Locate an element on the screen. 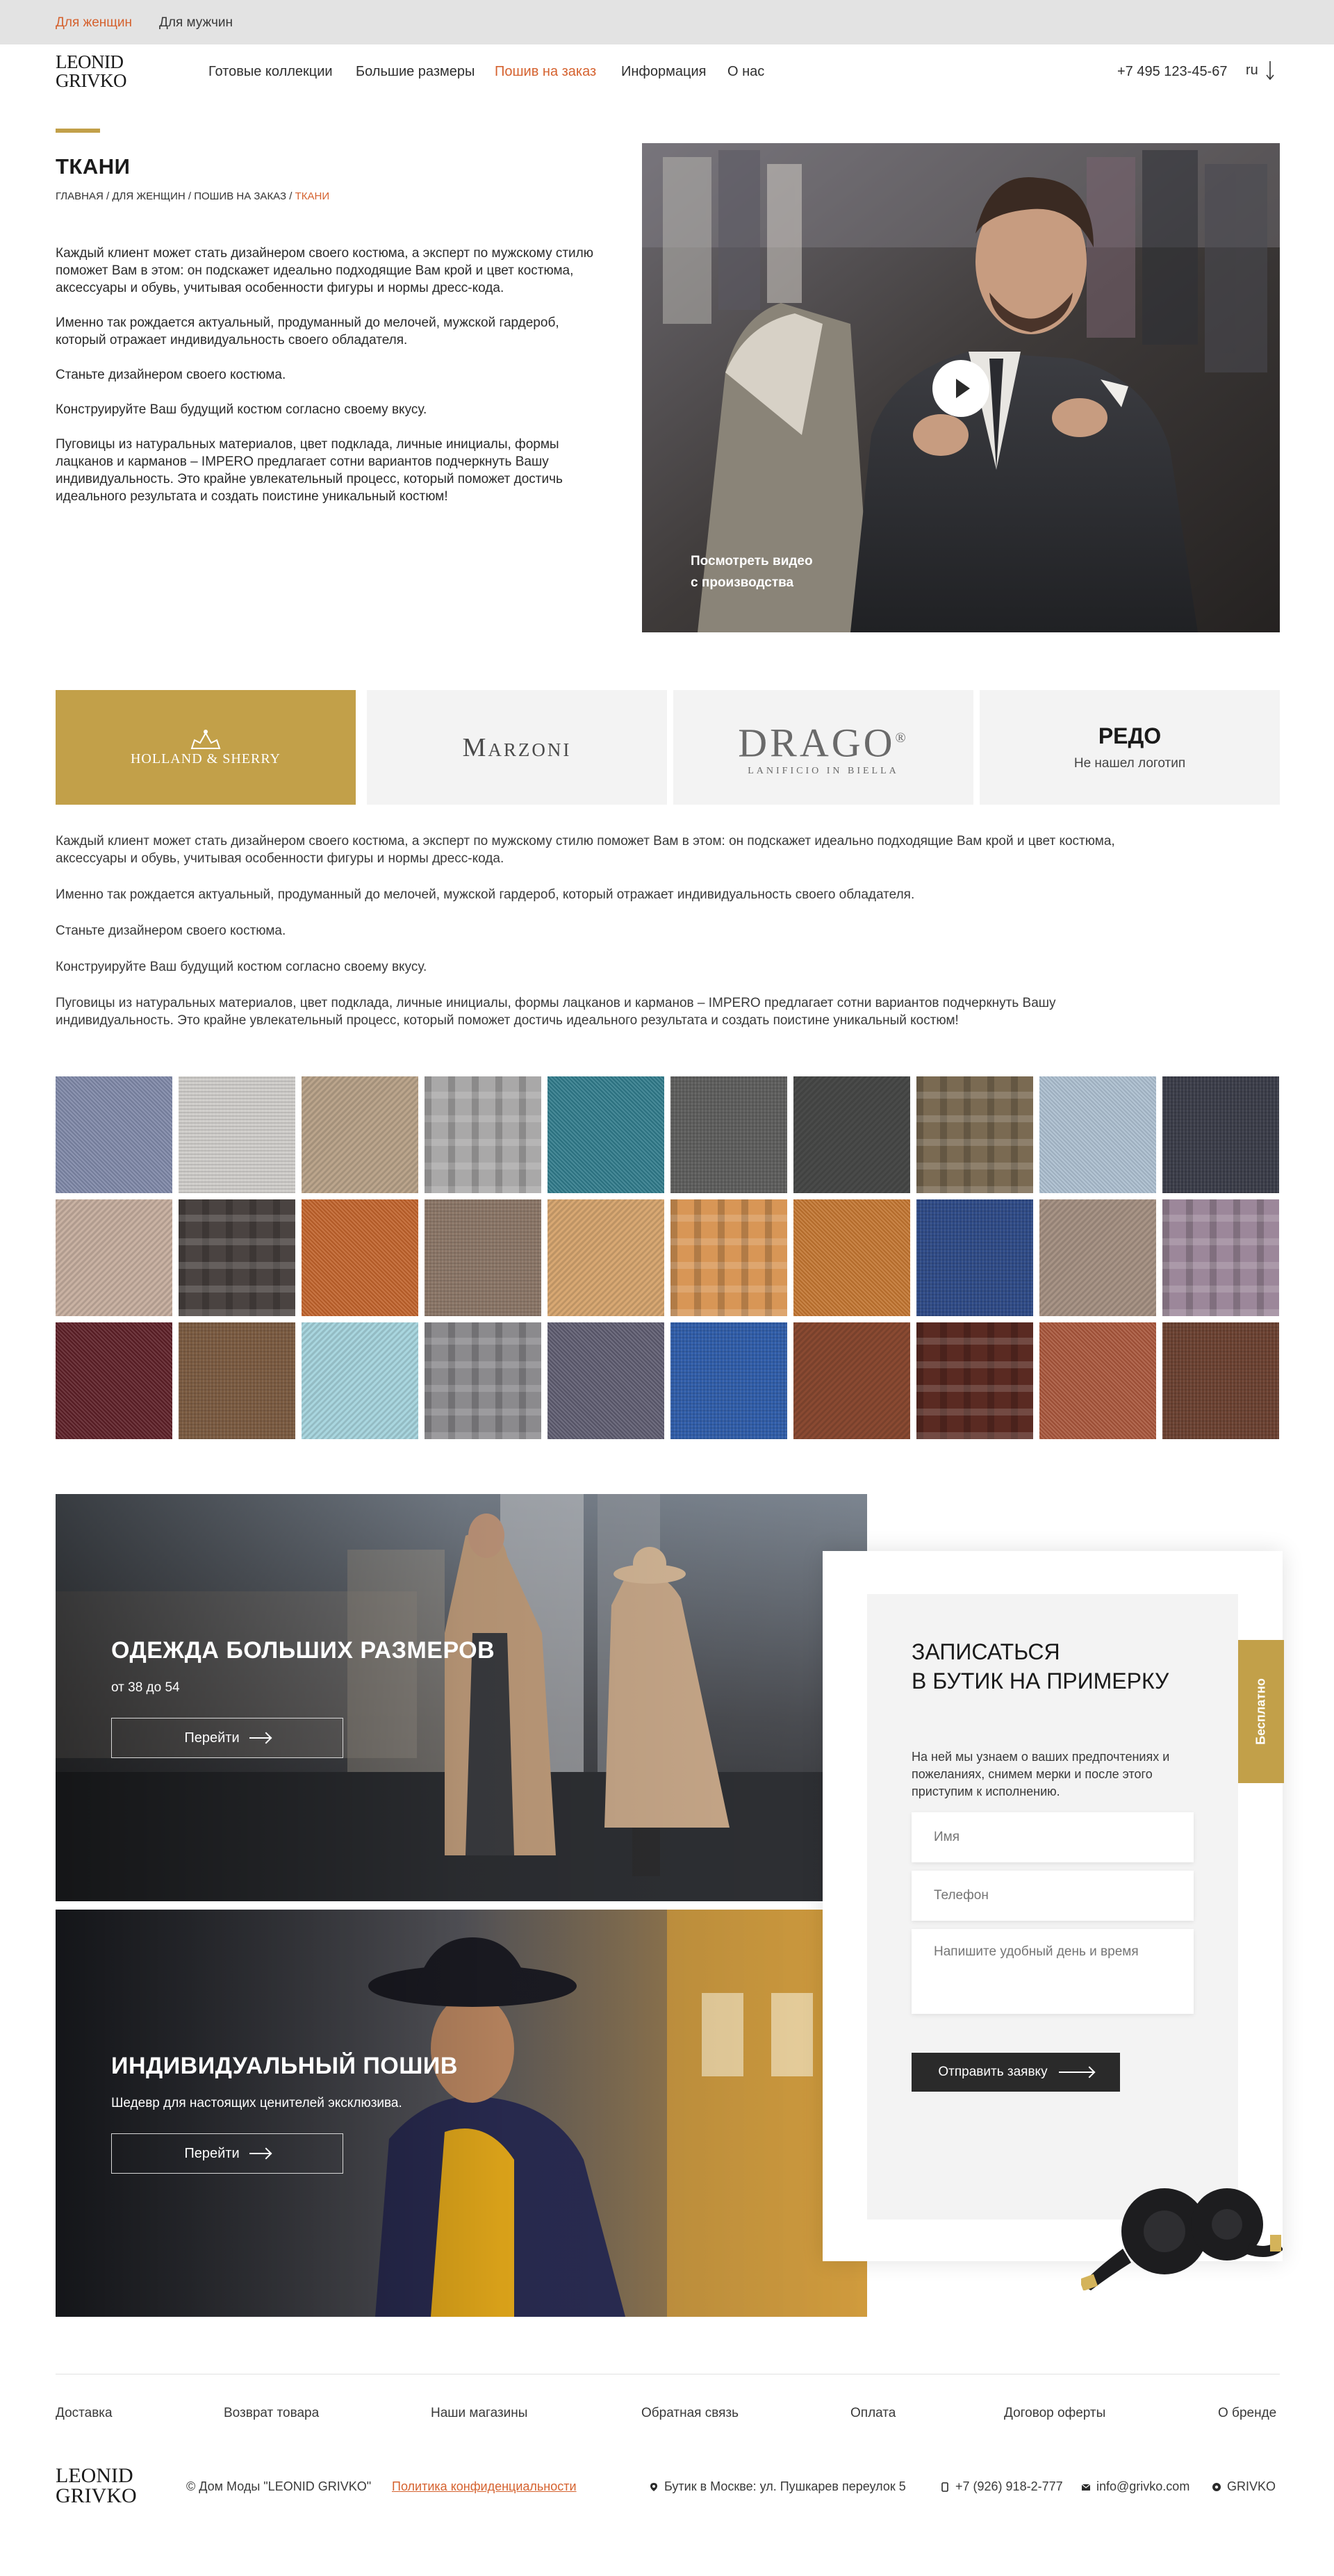  promo-big-sizes-image is located at coordinates (462, 1697).